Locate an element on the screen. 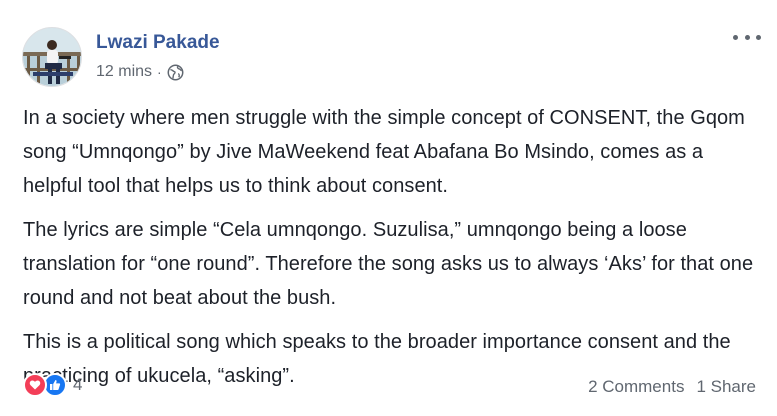 This screenshot has width=777, height=416. post-stats: 2 Comments 1 Share is located at coordinates (672, 387).